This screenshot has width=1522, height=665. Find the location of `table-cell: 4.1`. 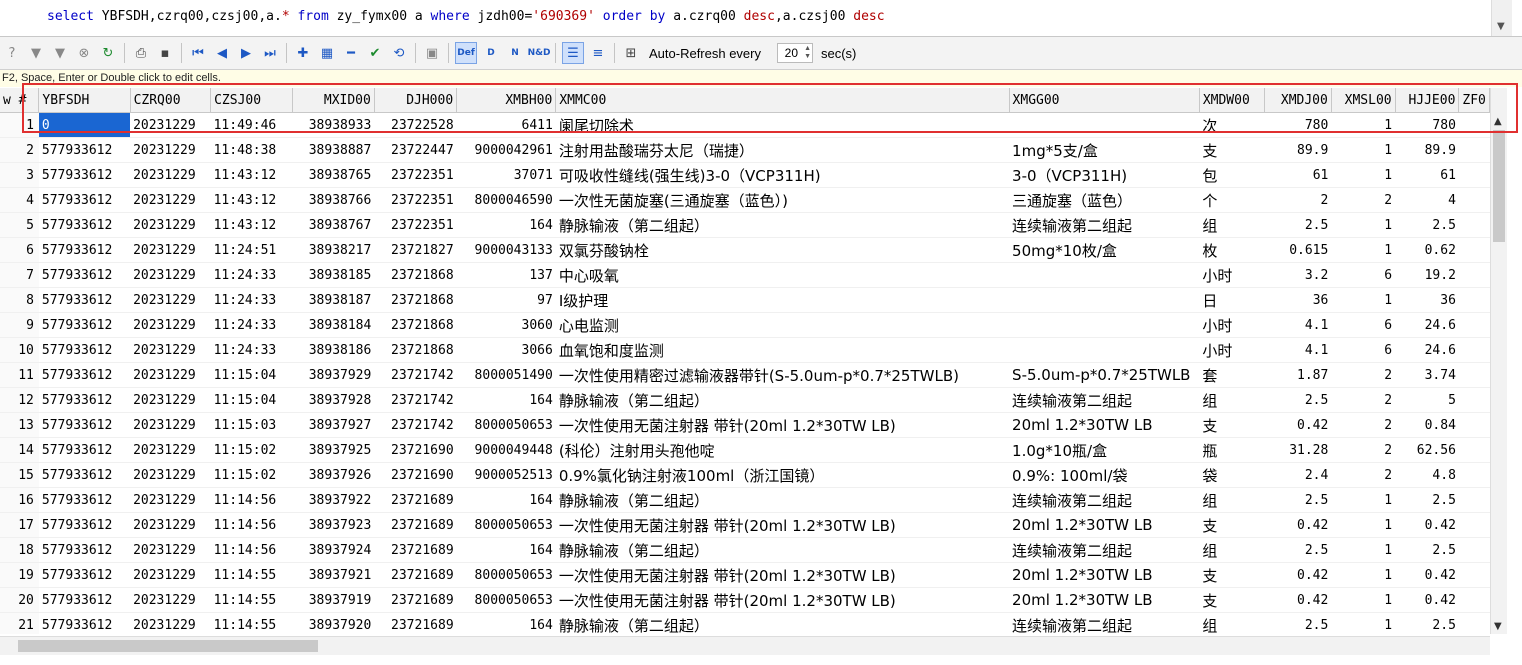

table-cell: 4.1 is located at coordinates (1298, 350).